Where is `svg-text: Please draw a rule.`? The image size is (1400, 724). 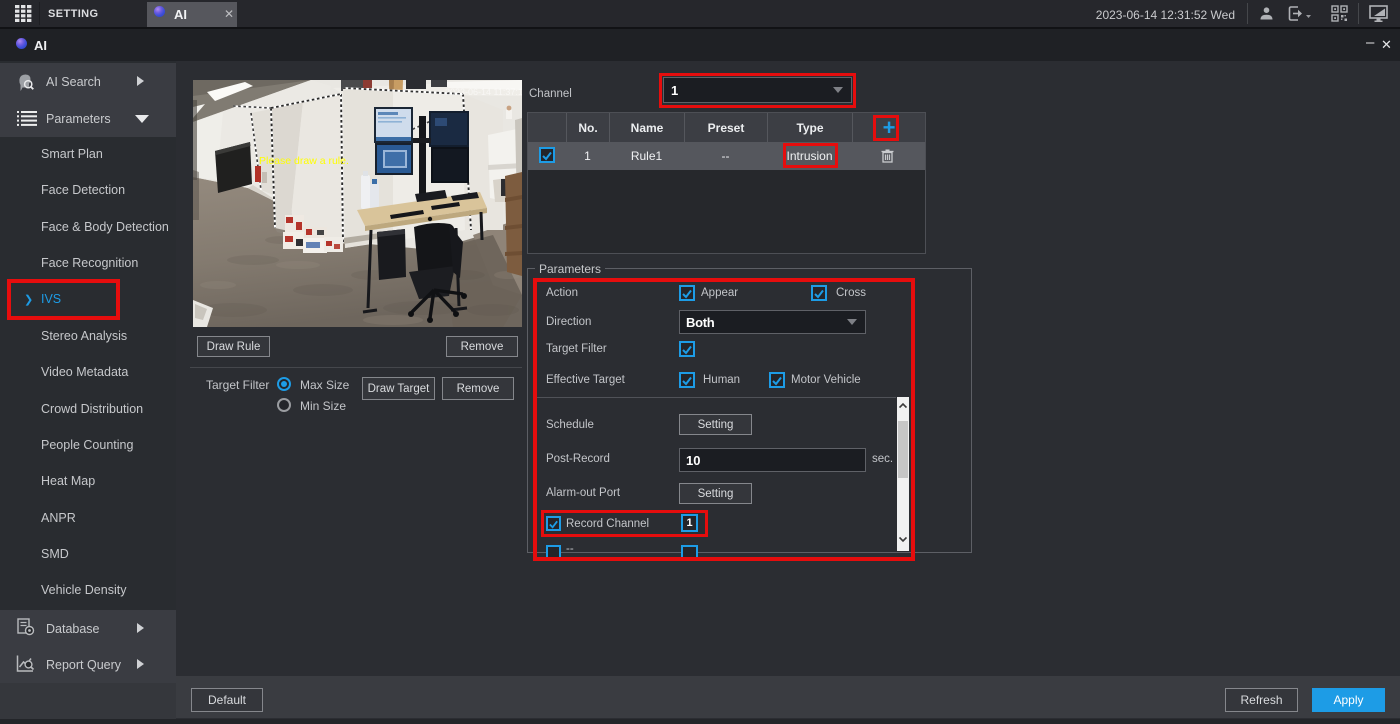
svg-text: Please draw a rule. is located at coordinates (304, 161).